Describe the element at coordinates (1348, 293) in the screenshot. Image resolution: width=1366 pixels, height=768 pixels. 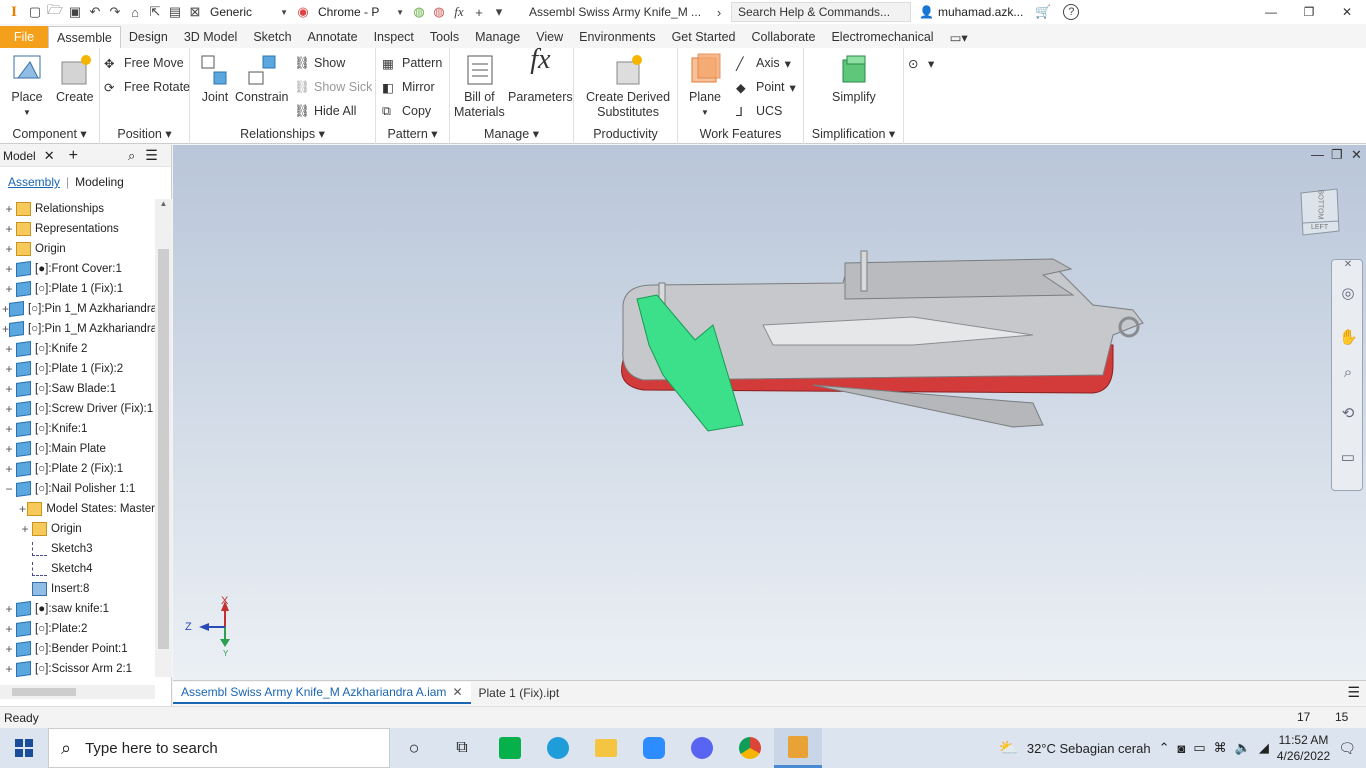
I see `steering-wheel-icon: ◎` at that location.